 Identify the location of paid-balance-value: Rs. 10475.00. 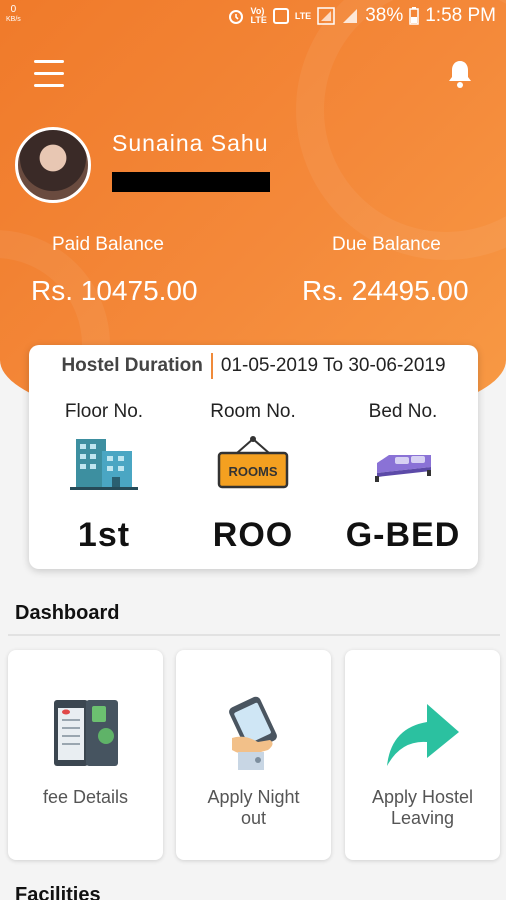
(114, 290).